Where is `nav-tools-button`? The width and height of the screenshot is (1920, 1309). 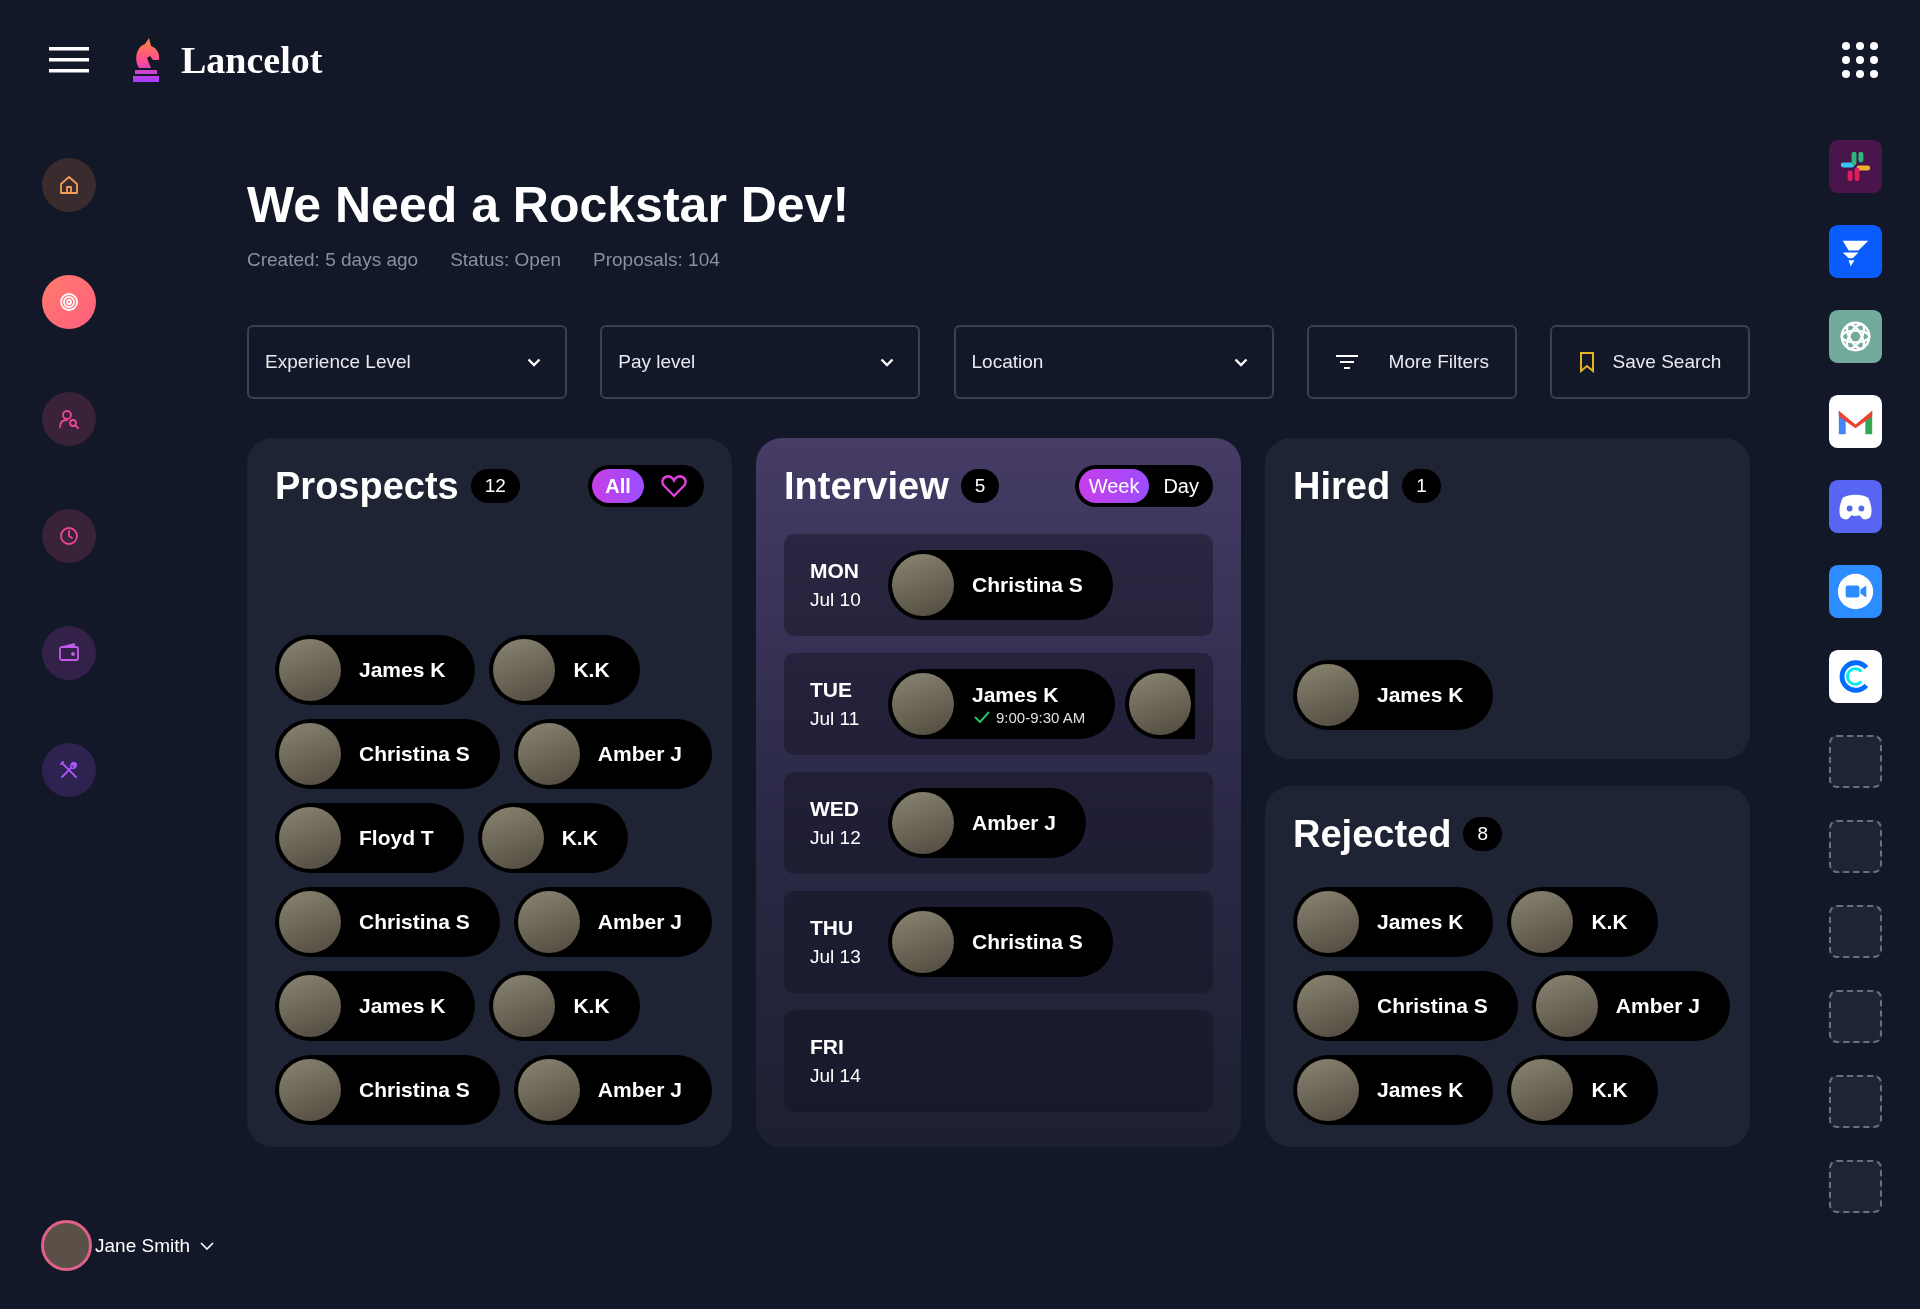 nav-tools-button is located at coordinates (69, 770).